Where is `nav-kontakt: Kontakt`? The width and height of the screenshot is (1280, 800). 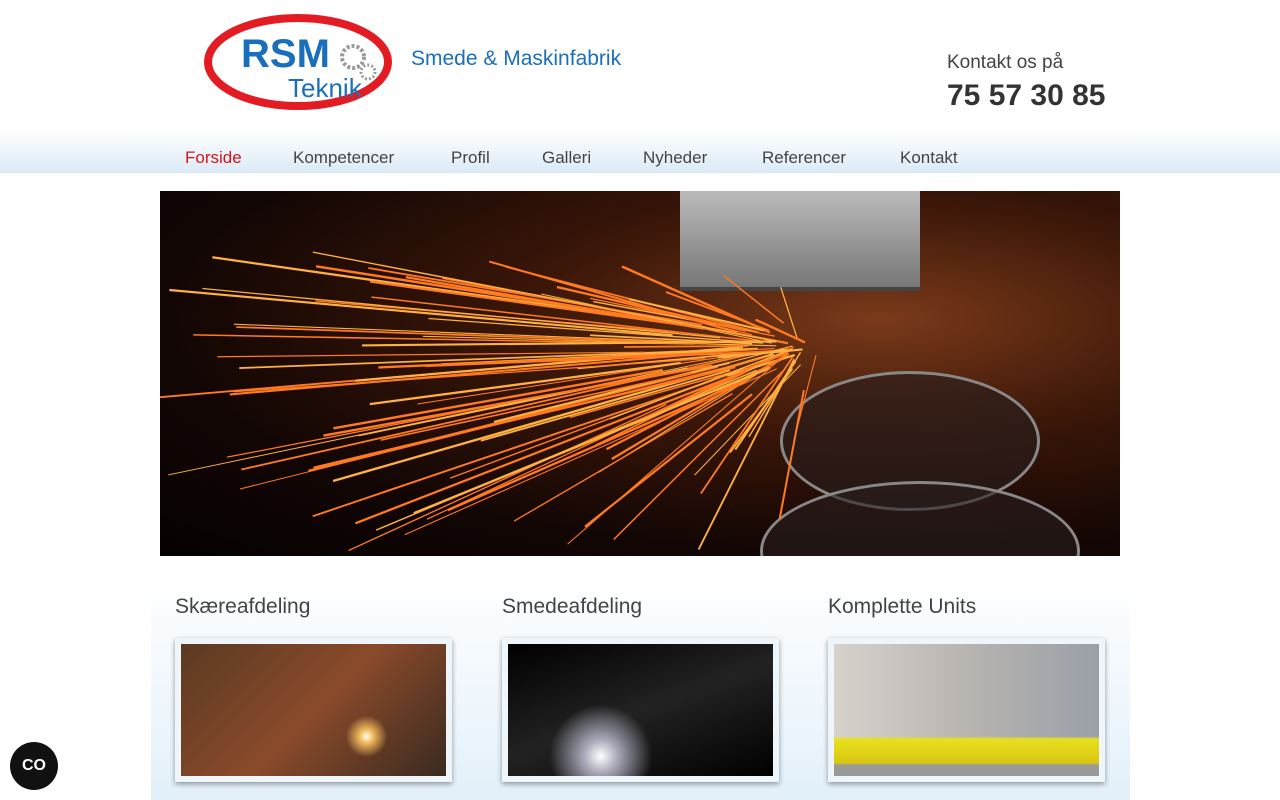
nav-kontakt: Kontakt is located at coordinates (929, 158).